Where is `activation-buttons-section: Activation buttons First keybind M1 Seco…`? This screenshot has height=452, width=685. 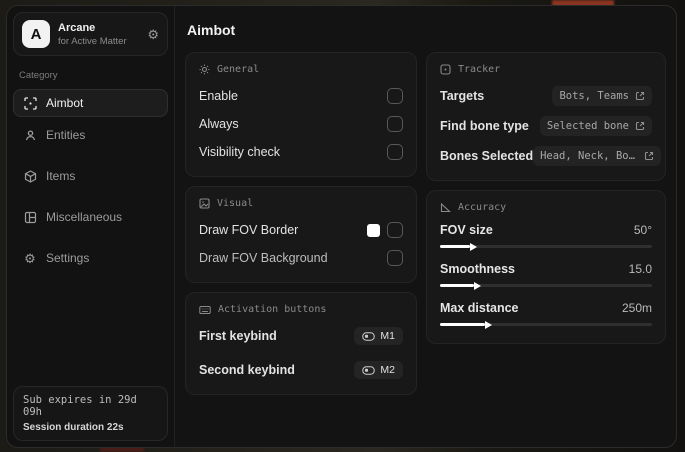 activation-buttons-section: Activation buttons First keybind M1 Seco… is located at coordinates (301, 343).